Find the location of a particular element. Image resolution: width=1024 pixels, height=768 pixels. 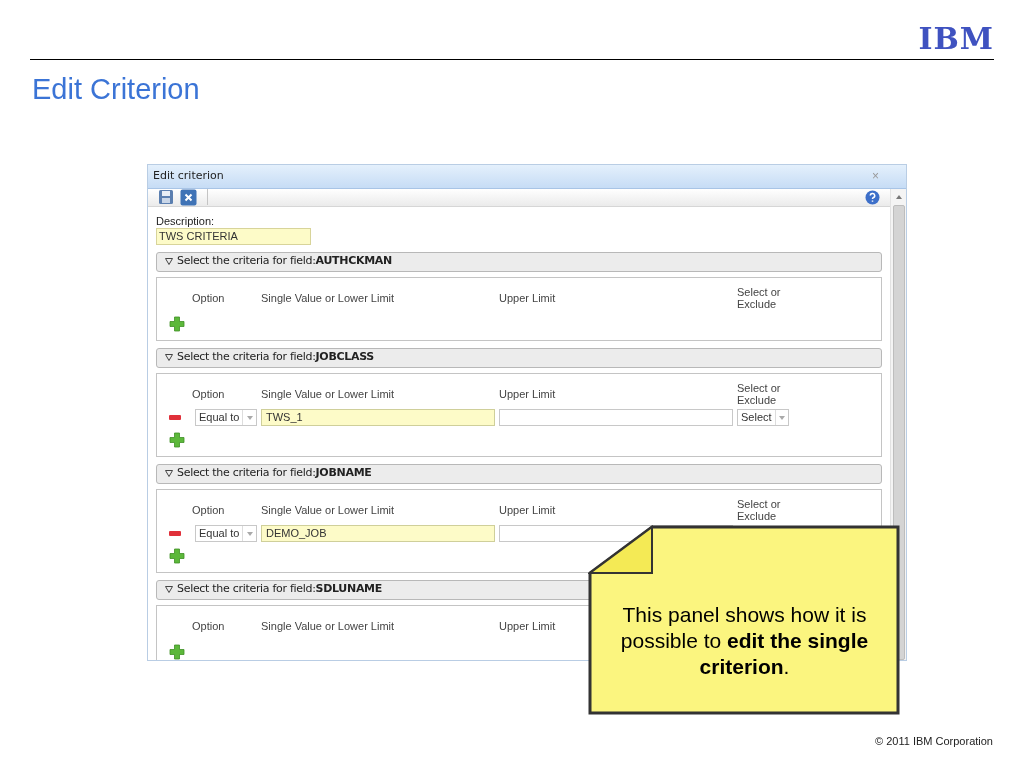

section-header: Select the criteria for field:JOBCLASS is located at coordinates (519, 357).